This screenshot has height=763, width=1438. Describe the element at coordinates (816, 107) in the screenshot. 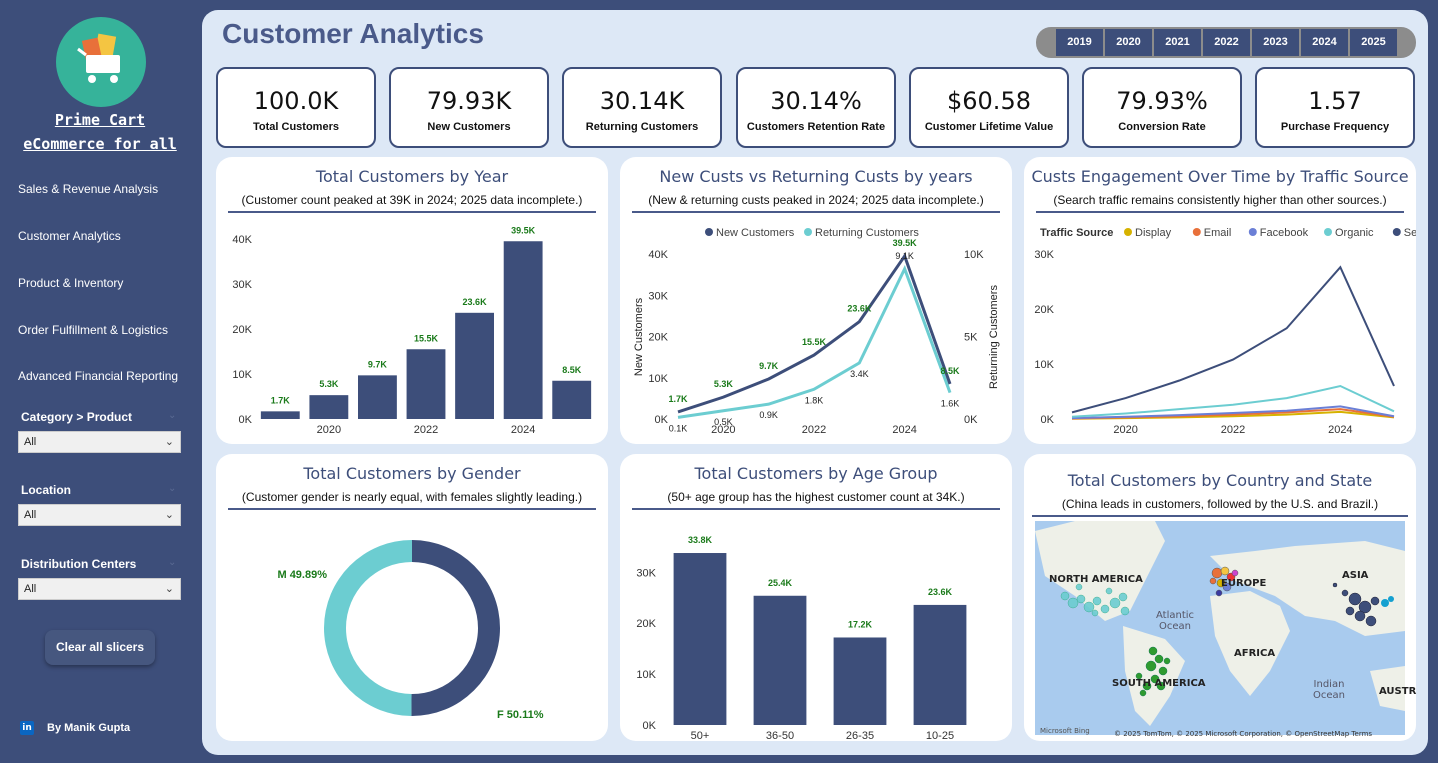

I see `kpi-retention-rate: 30.14% Customers Retention Rate` at that location.